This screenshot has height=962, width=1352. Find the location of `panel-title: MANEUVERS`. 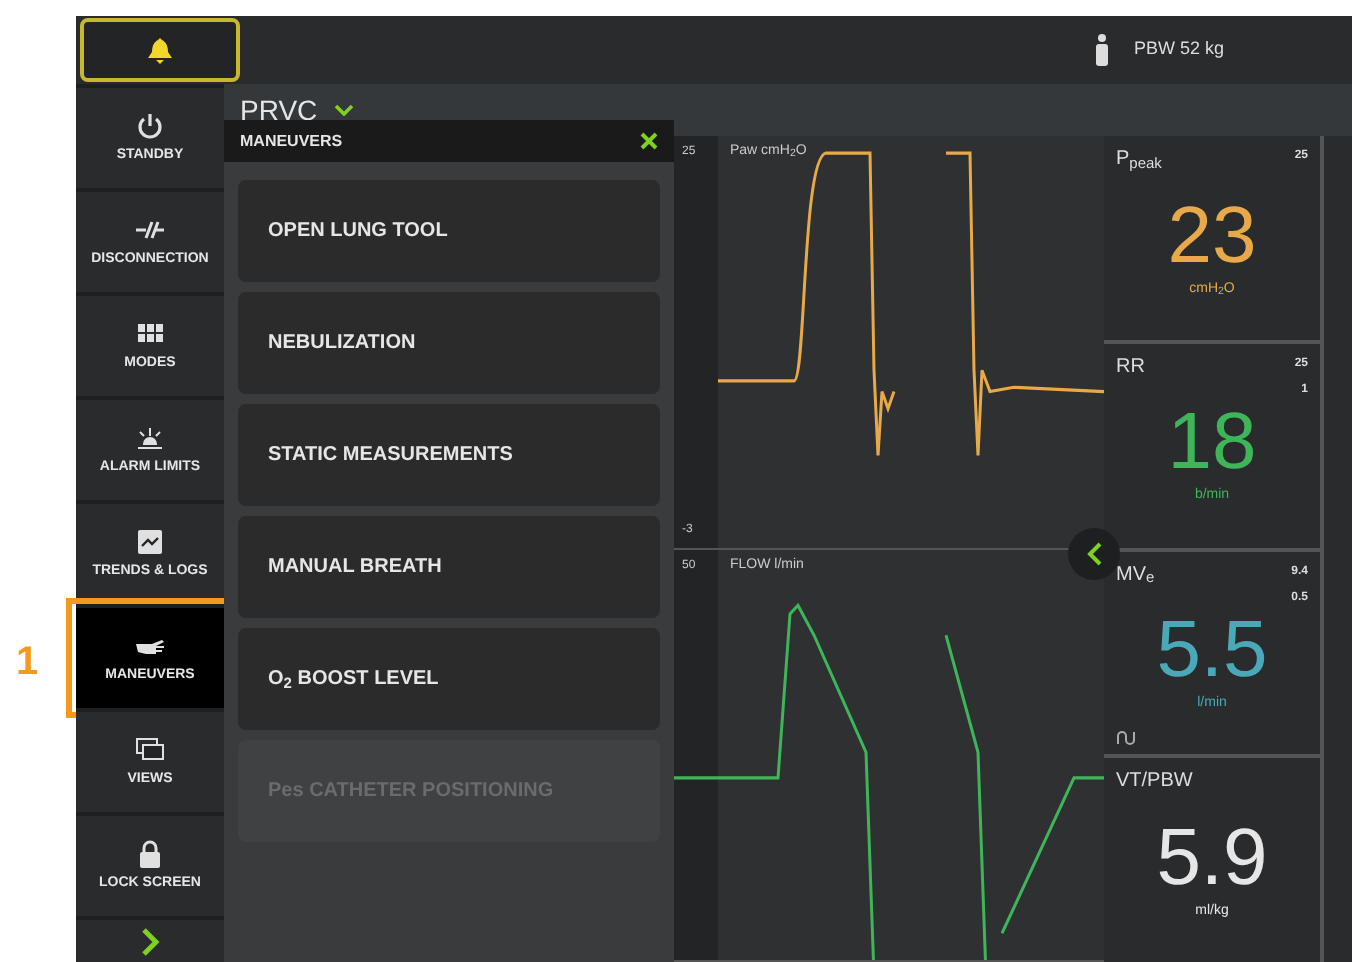

panel-title: MANEUVERS is located at coordinates (291, 141).